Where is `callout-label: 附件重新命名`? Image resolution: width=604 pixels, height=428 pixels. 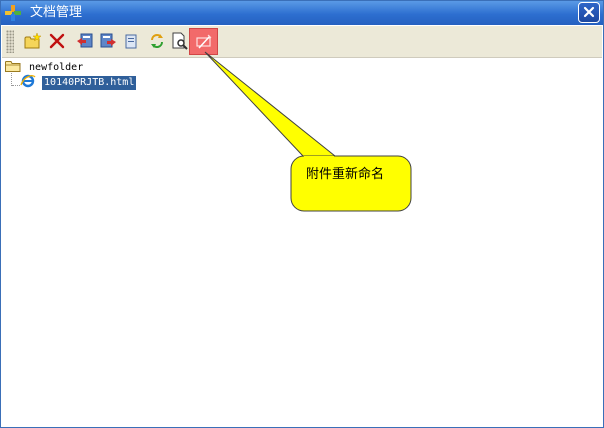 callout-label: 附件重新命名 is located at coordinates (345, 174).